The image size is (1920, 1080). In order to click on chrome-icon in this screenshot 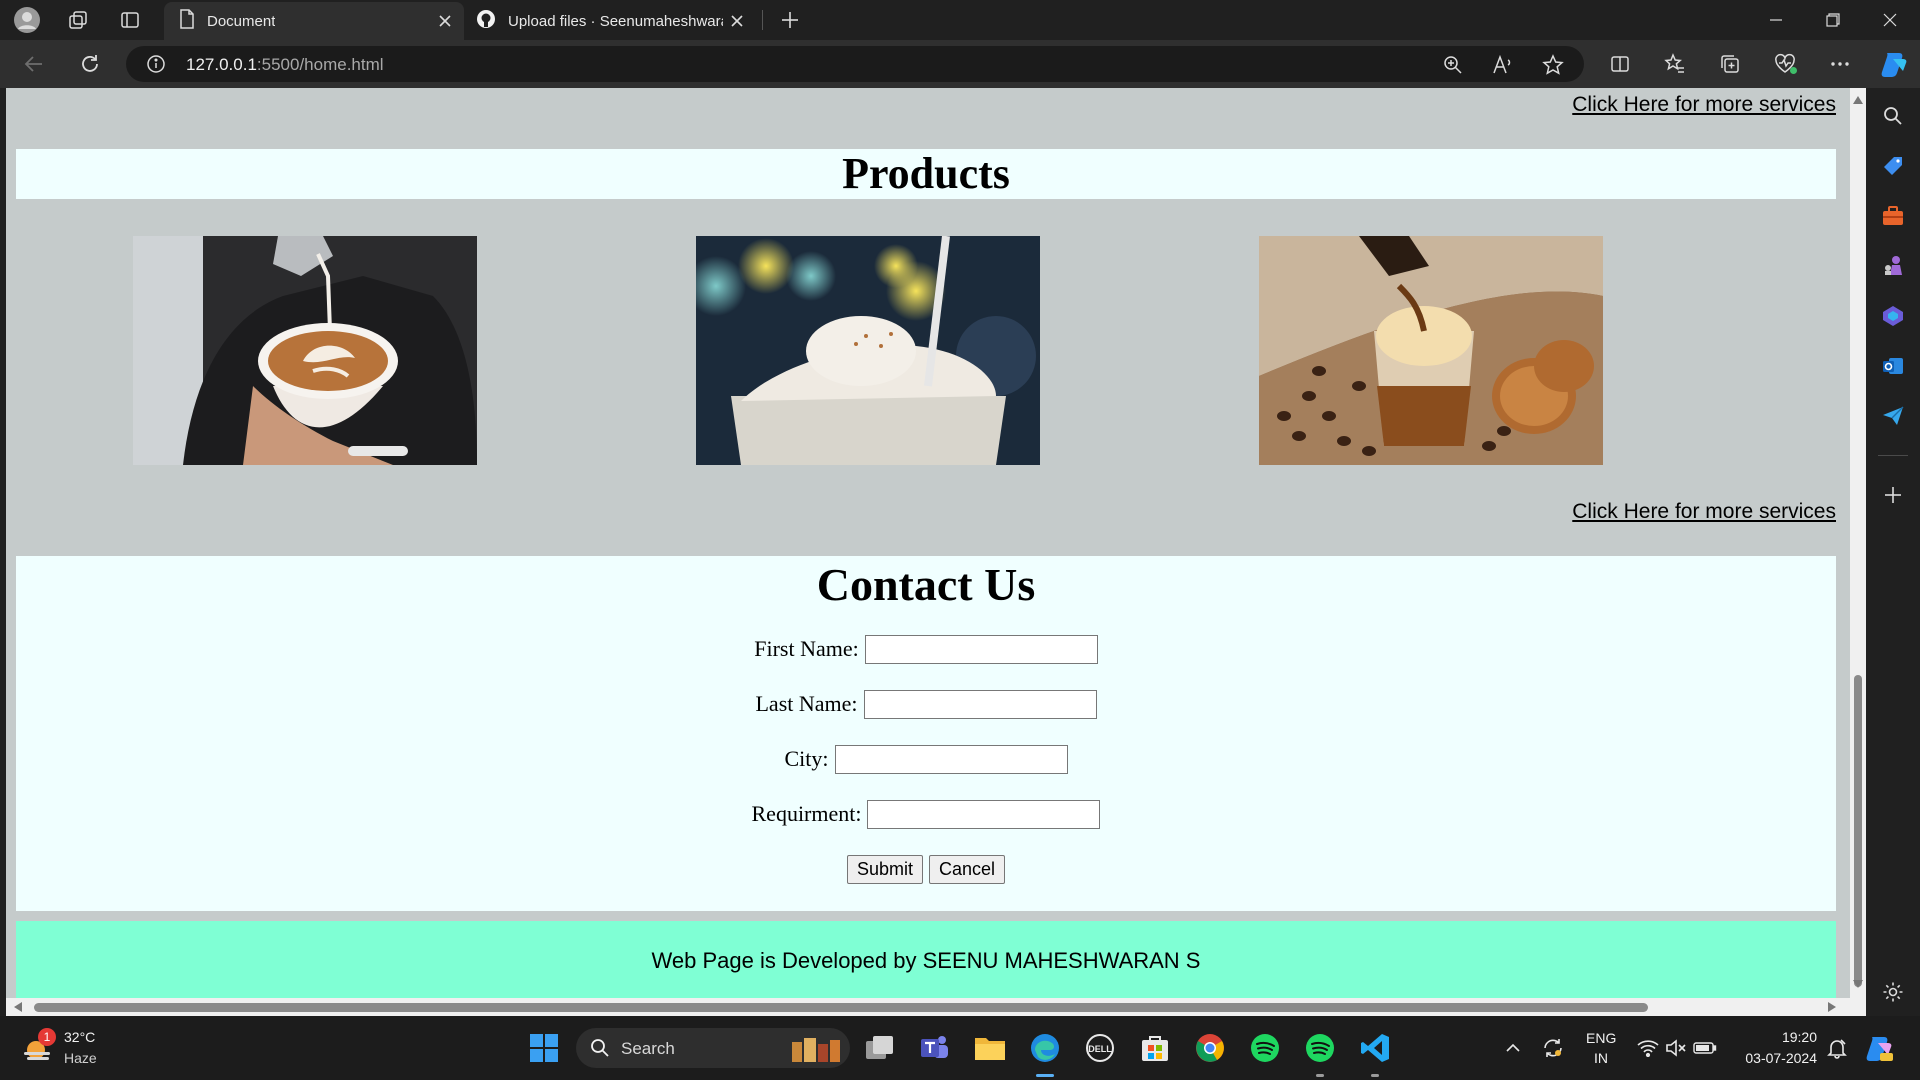, I will do `click(1210, 1048)`.